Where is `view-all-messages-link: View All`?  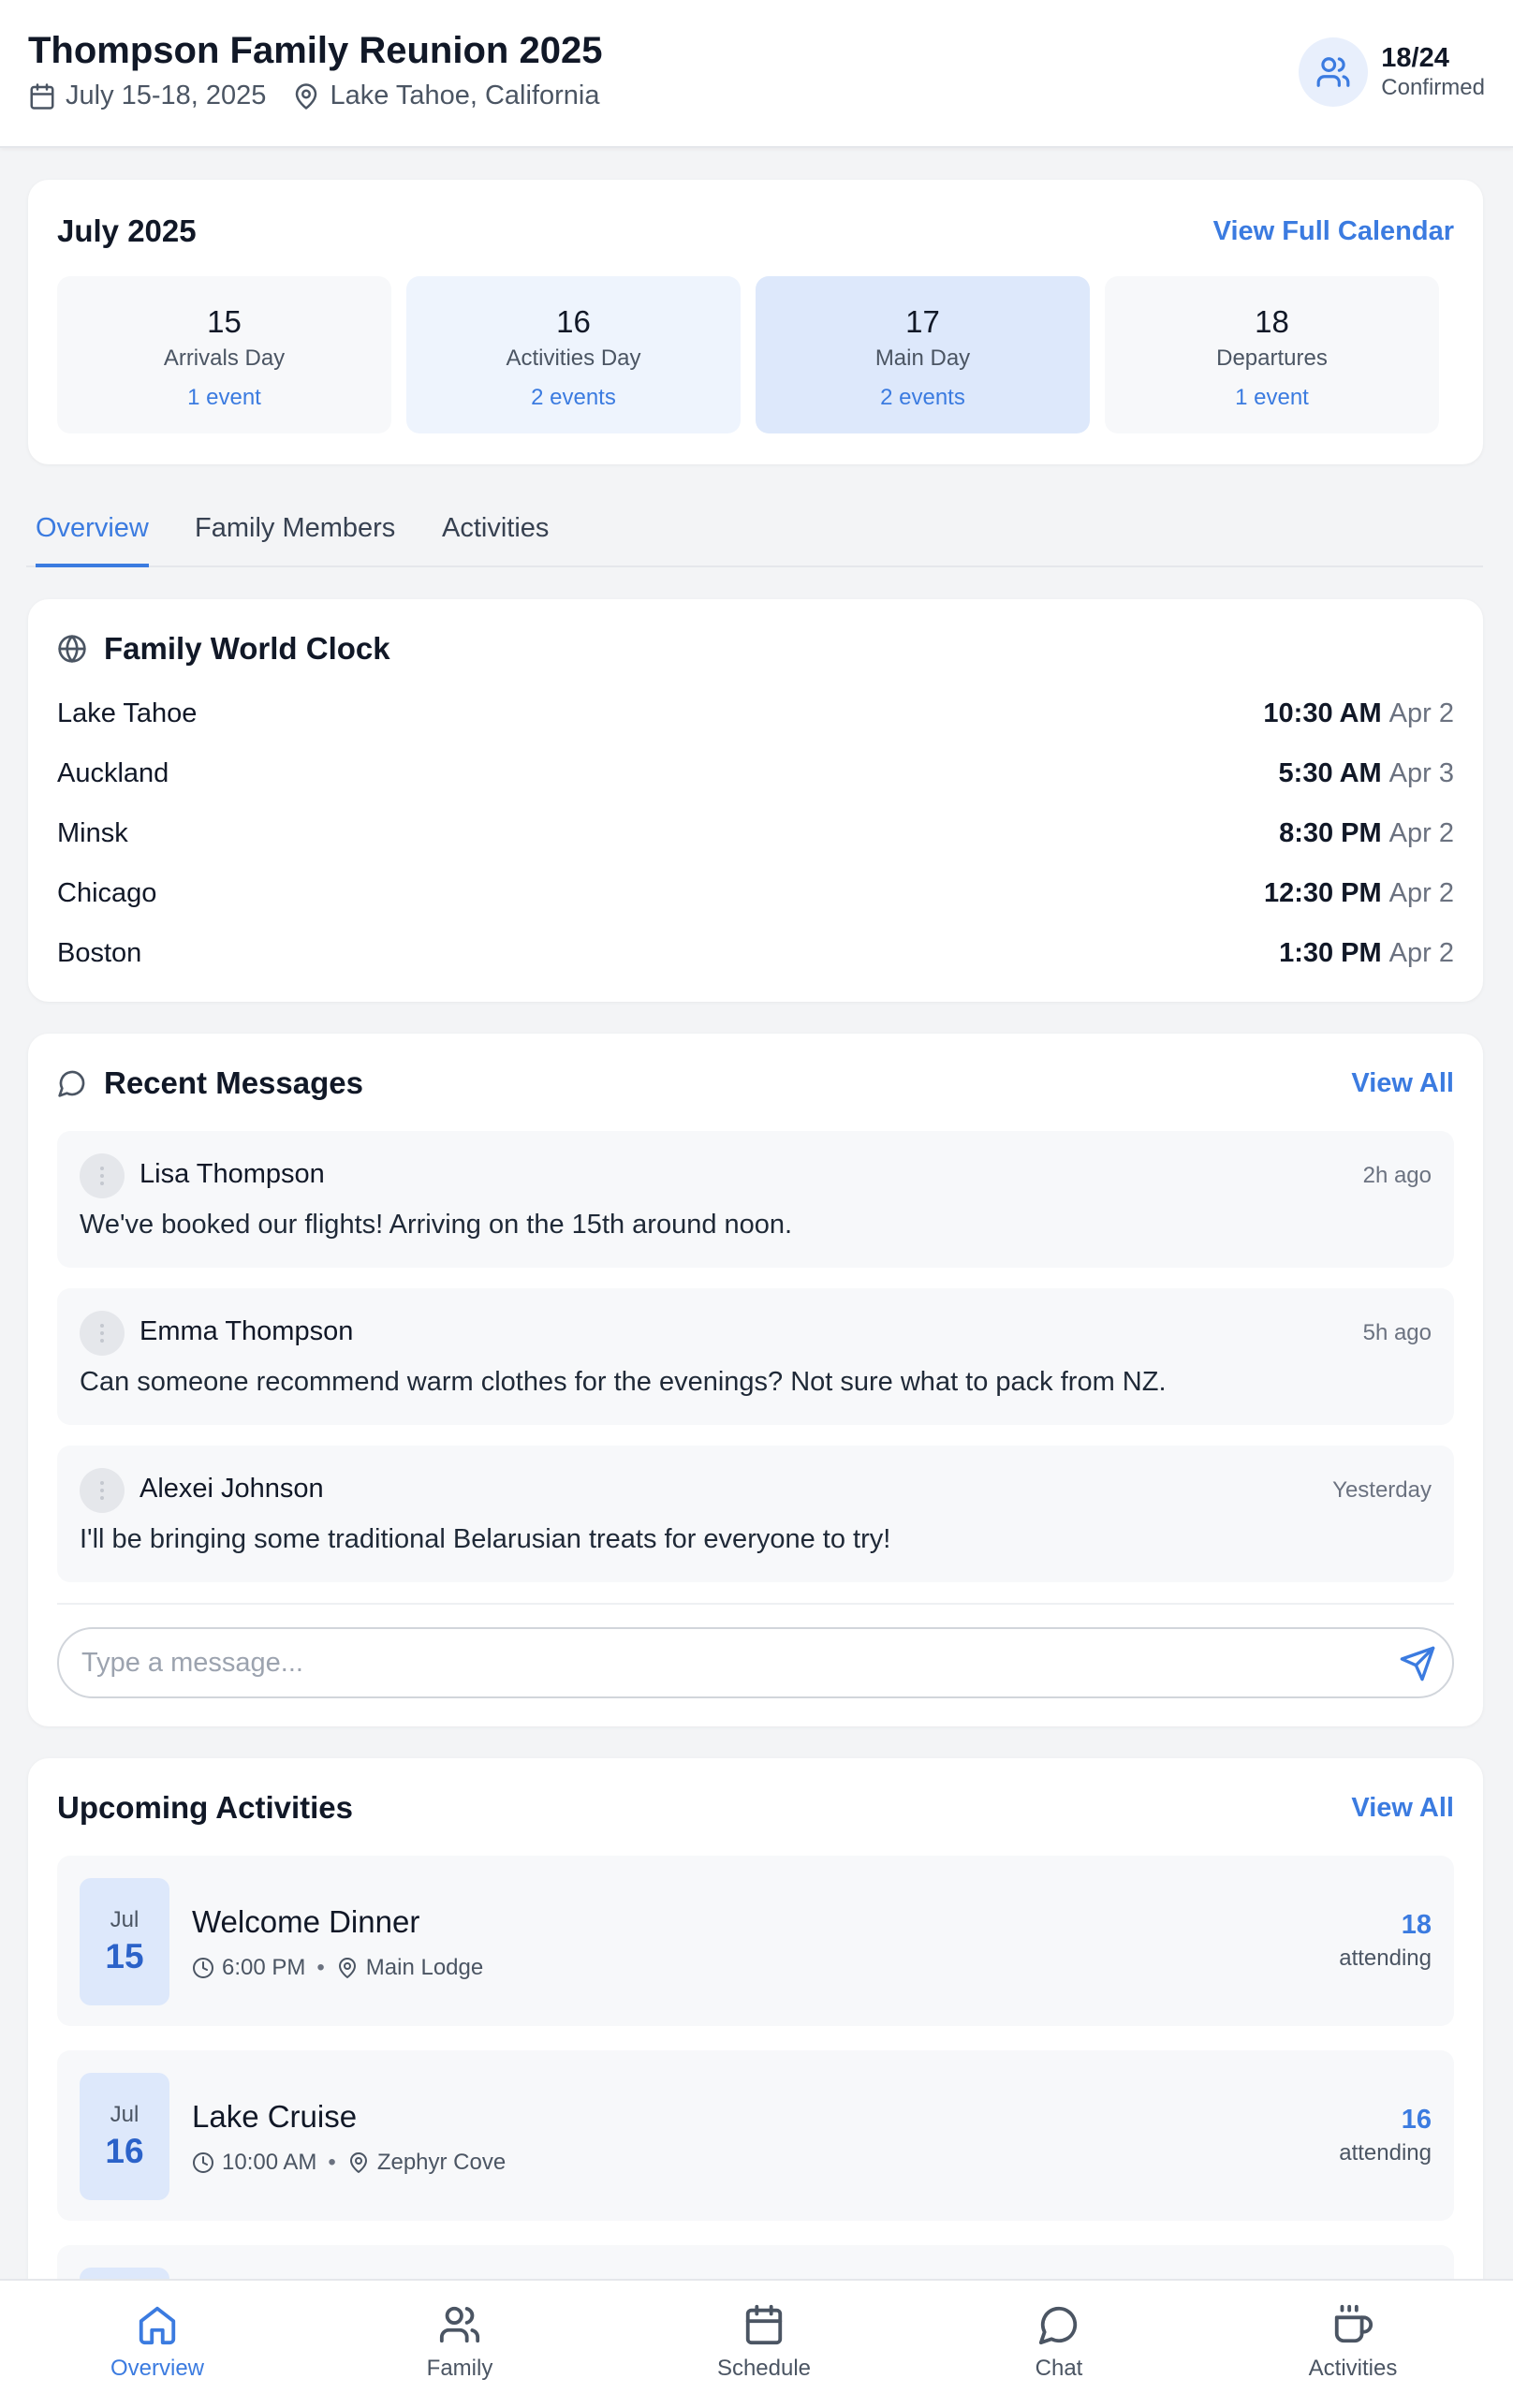 view-all-messages-link: View All is located at coordinates (1402, 1083).